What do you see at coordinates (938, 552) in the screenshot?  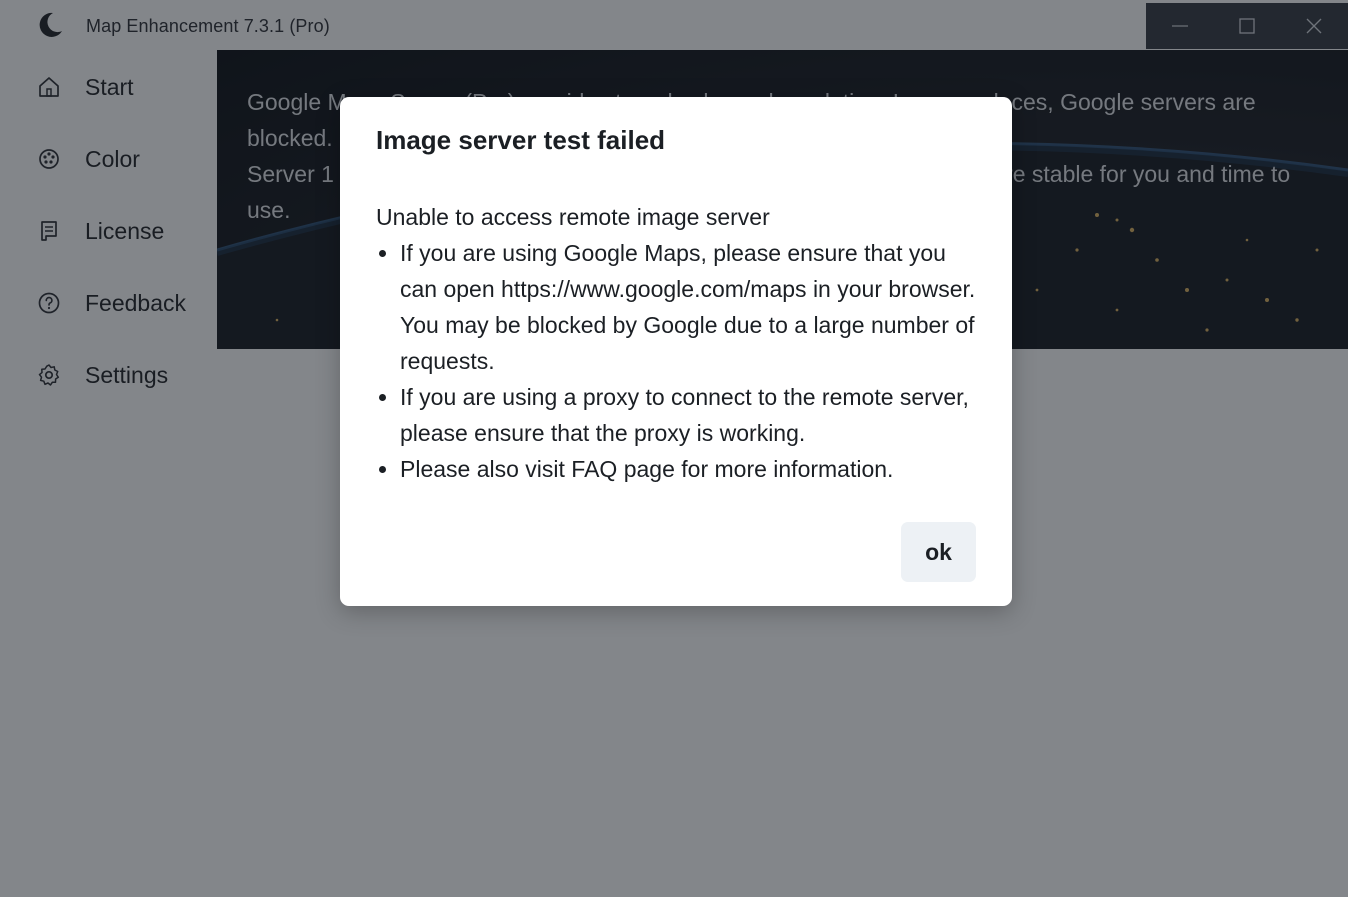 I see `ok-button: ok` at bounding box center [938, 552].